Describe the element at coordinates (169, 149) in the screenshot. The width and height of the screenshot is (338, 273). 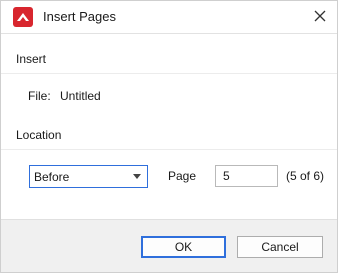
I see `location-divider` at that location.